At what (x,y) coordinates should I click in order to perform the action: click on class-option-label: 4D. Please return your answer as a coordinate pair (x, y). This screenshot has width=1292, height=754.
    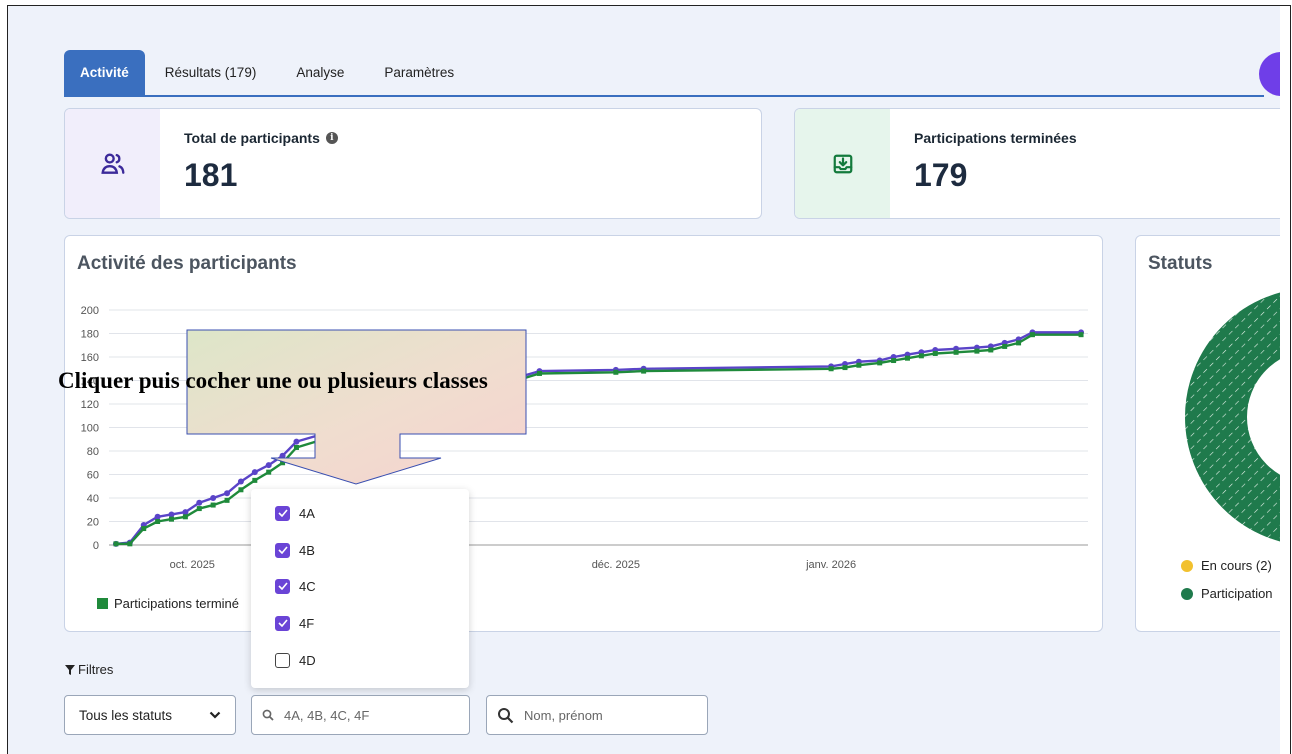
    Looking at the image, I should click on (307, 660).